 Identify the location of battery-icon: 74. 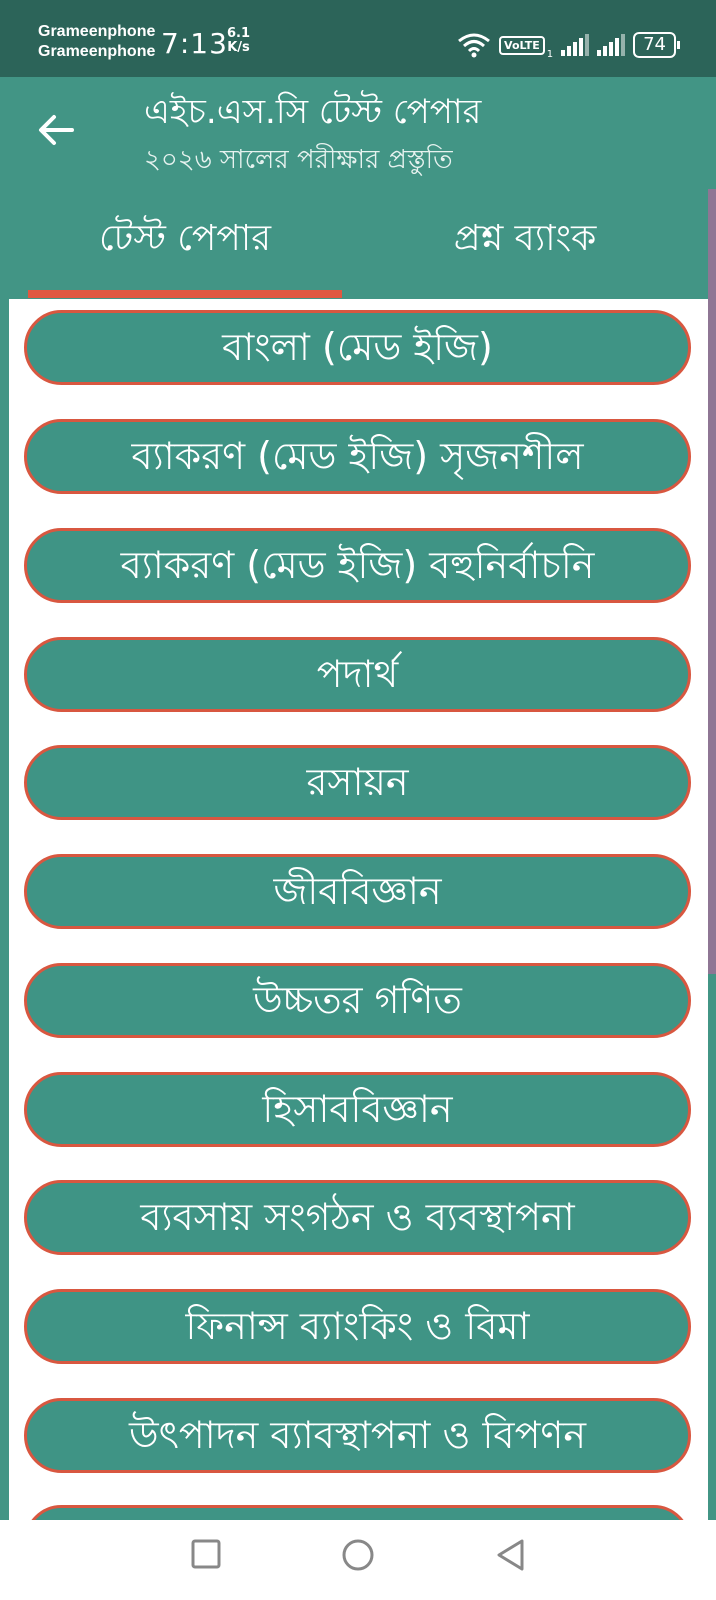
(656, 45).